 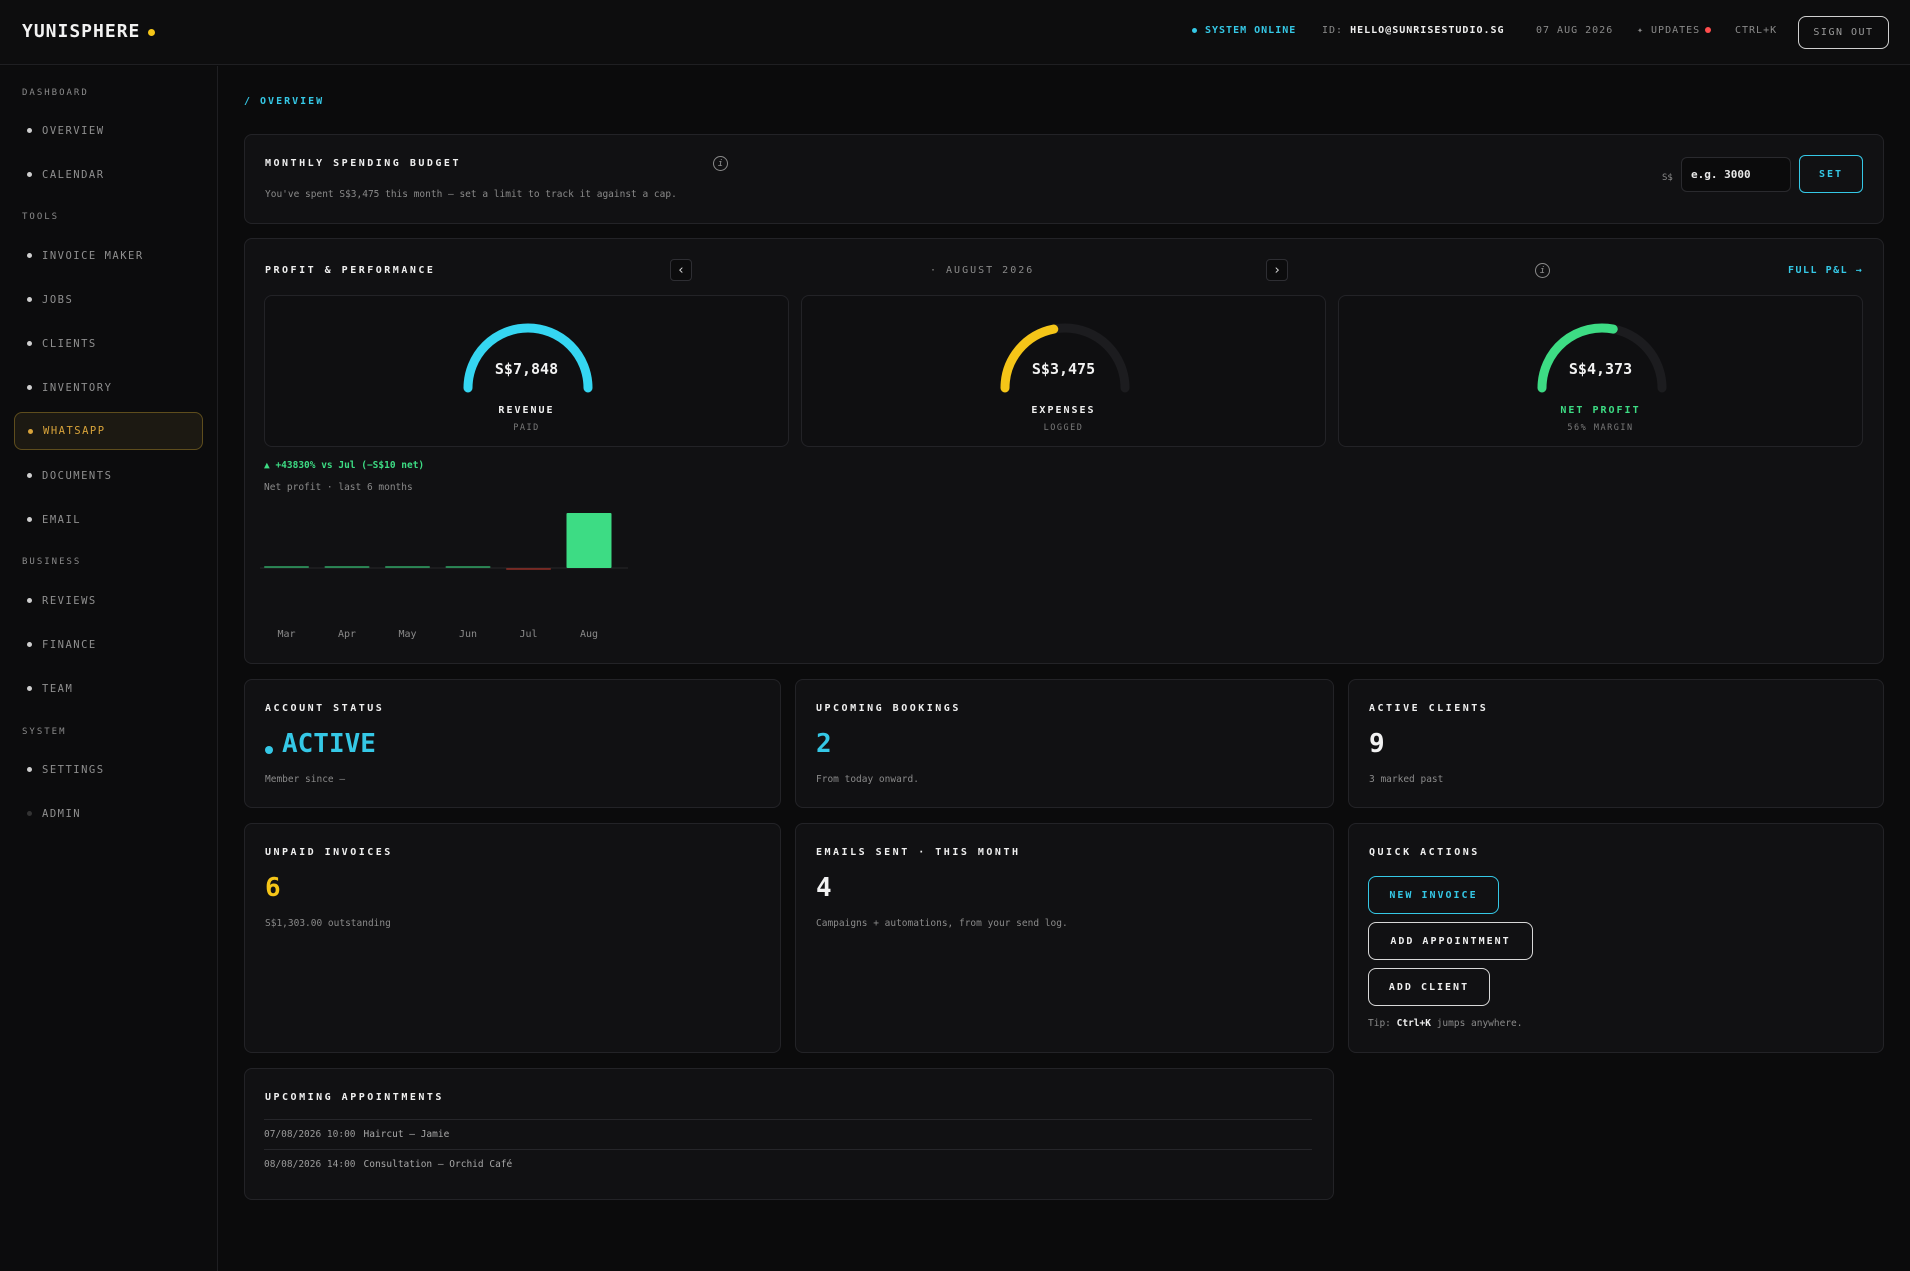 I want to click on prev-month-button: ‹, so click(x=681, y=270).